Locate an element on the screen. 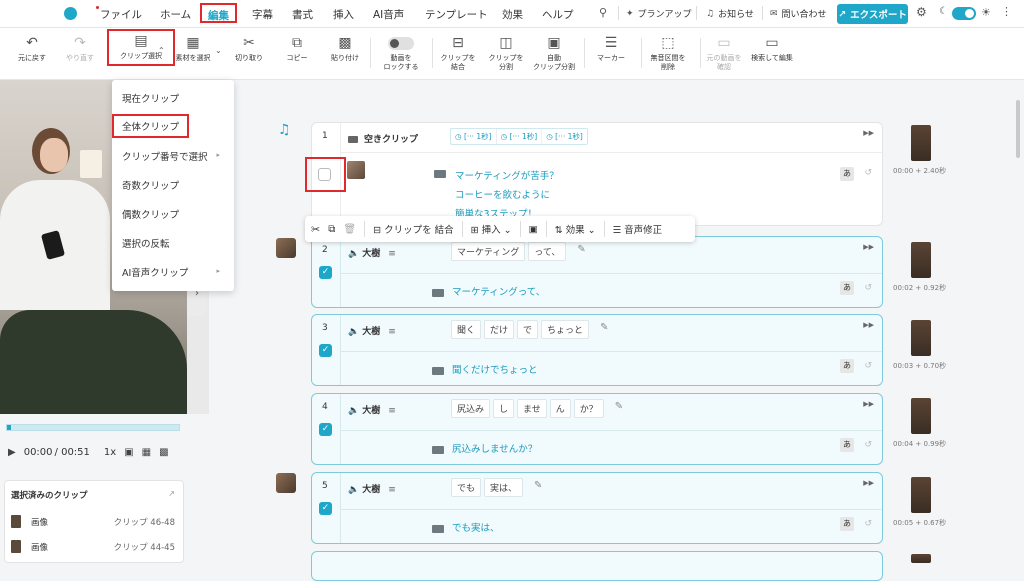 Image resolution: width=1024 pixels, height=581 pixels. export-button: ↗ エクスポート is located at coordinates (872, 14).